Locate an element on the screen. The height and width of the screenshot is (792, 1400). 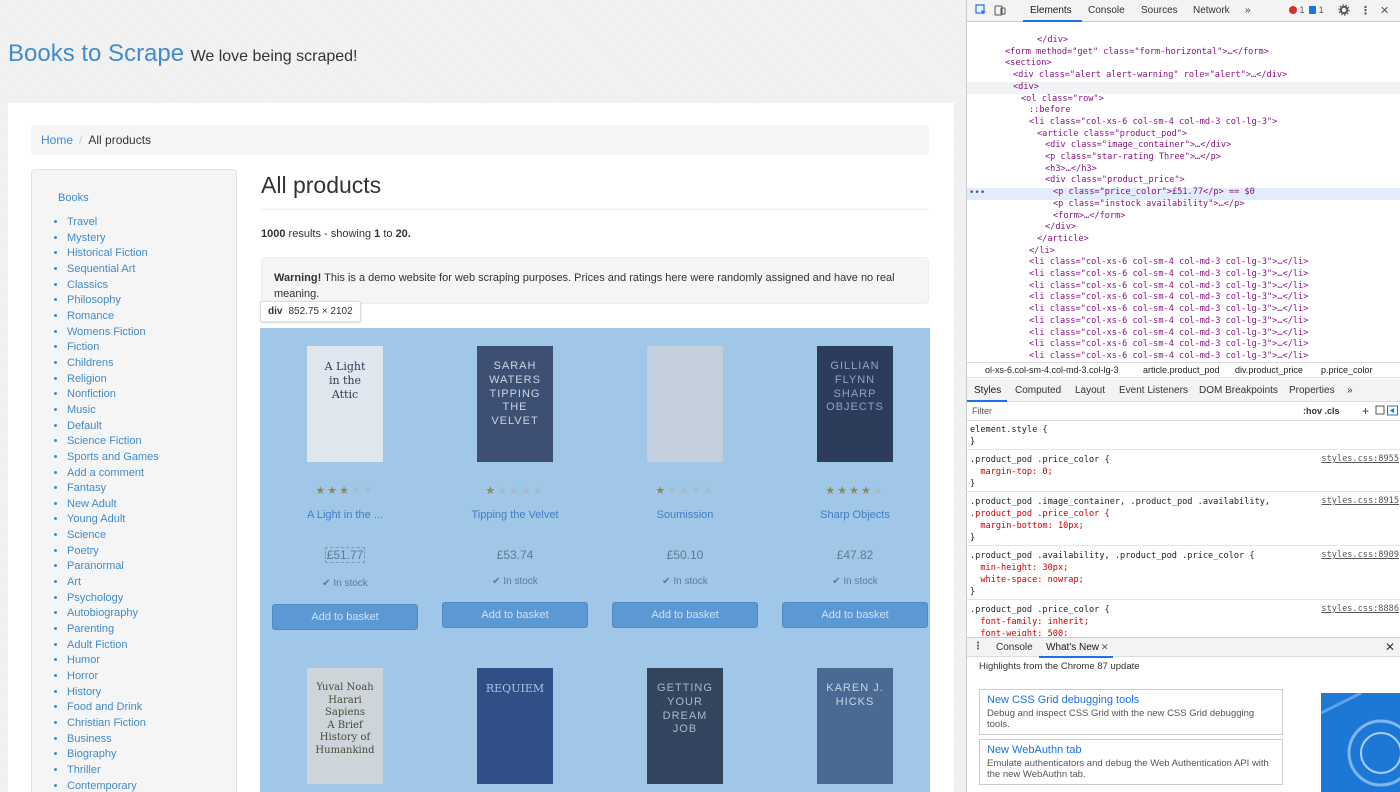
sidebar-category-item: Thriller is located at coordinates (151, 771).